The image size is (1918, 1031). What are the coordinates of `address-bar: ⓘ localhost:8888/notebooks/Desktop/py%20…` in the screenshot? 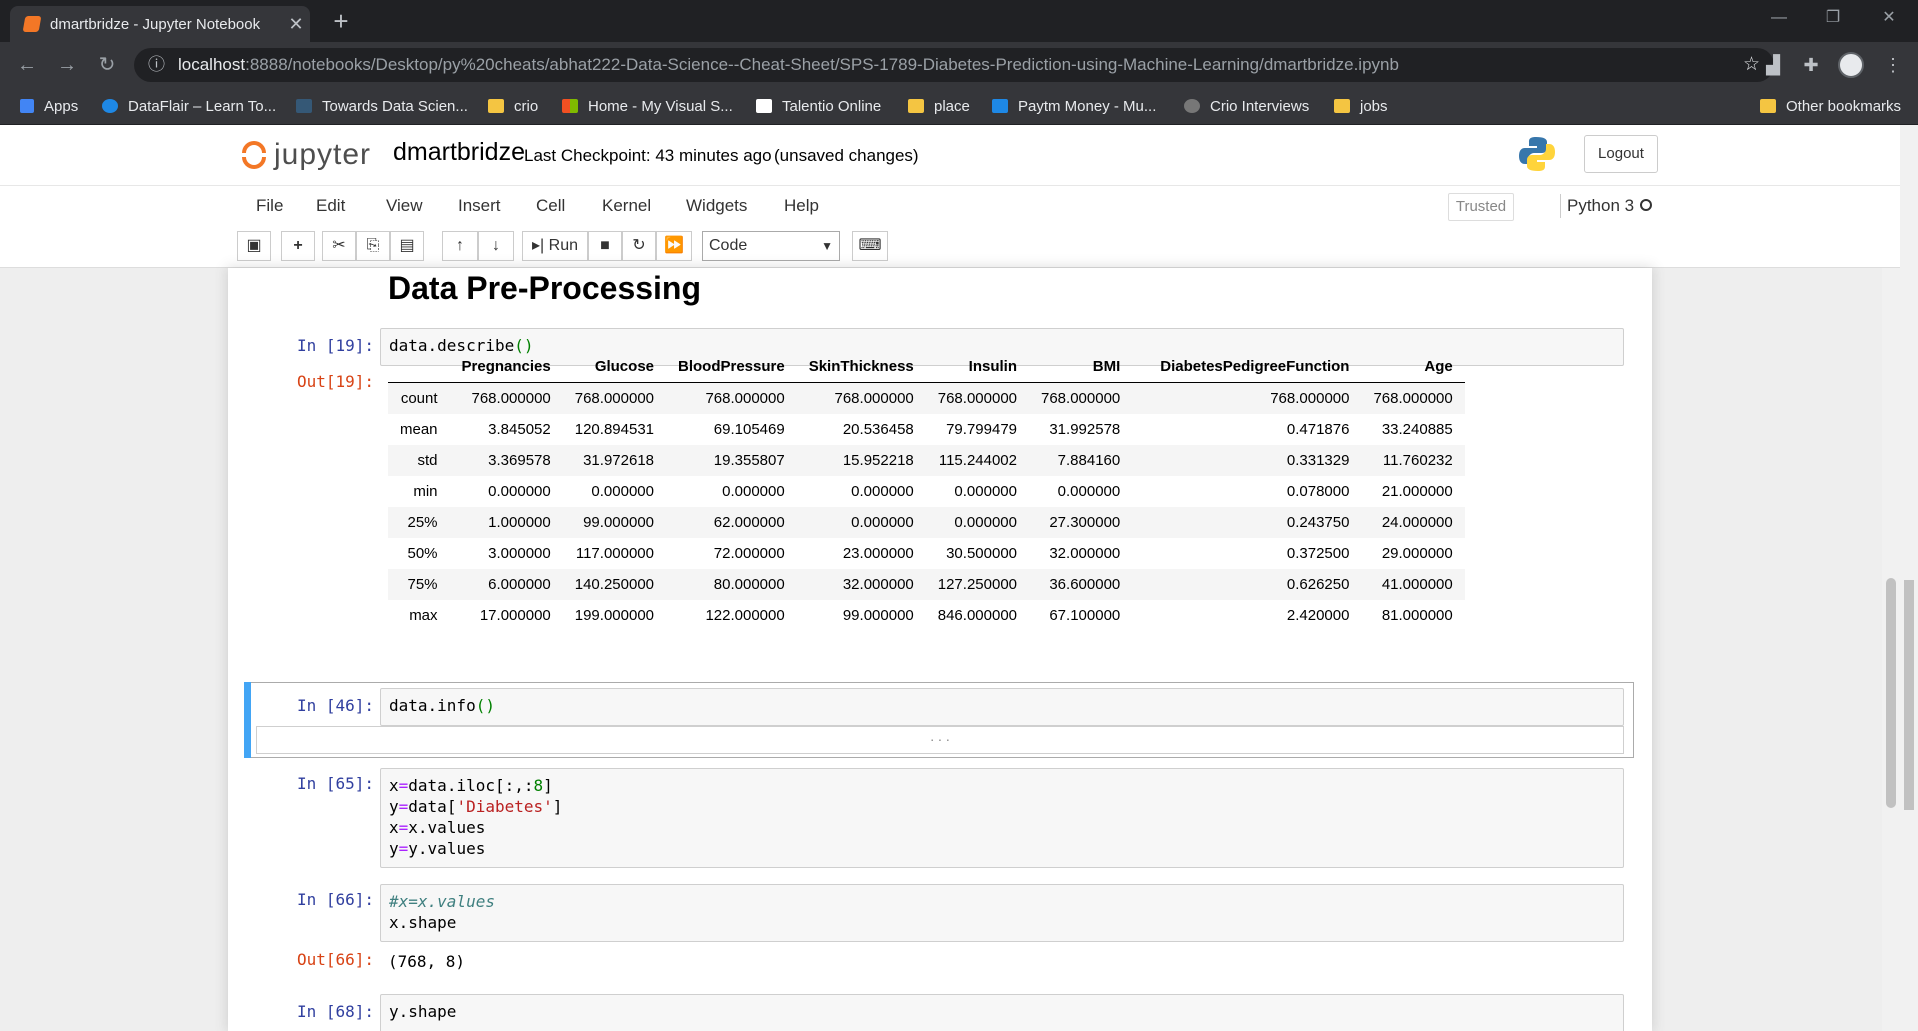 It's located at (954, 65).